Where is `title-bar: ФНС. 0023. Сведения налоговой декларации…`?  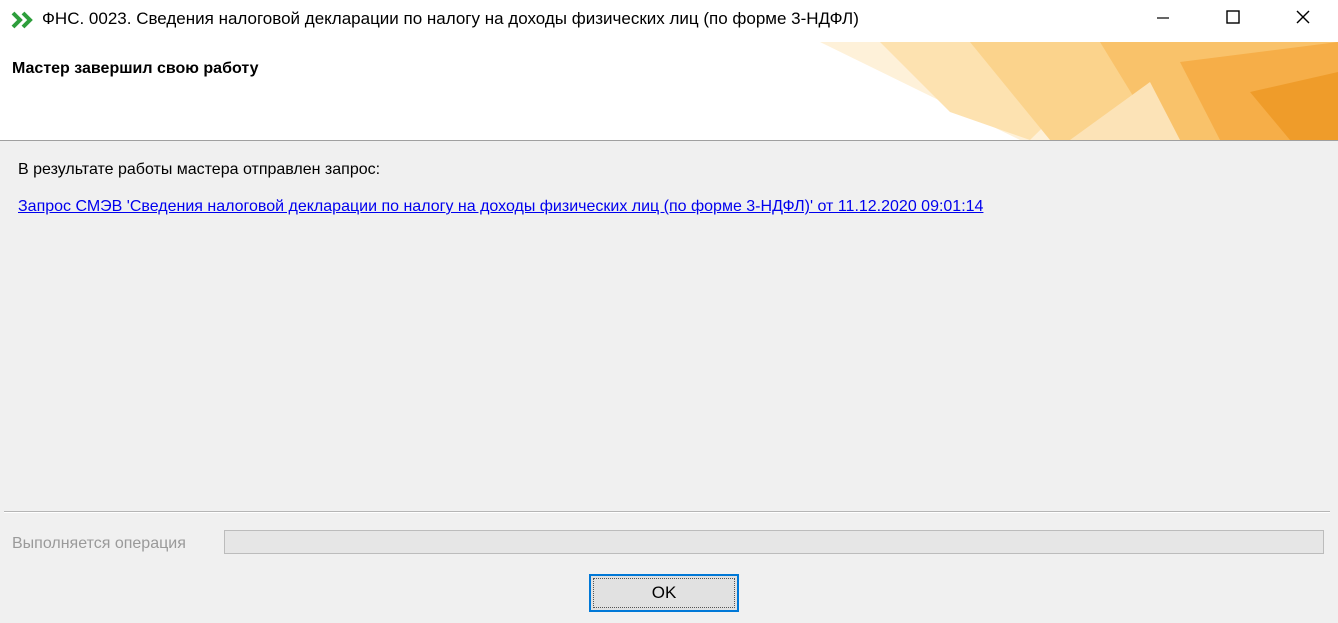
title-bar: ФНС. 0023. Сведения налоговой декларации… is located at coordinates (669, 21).